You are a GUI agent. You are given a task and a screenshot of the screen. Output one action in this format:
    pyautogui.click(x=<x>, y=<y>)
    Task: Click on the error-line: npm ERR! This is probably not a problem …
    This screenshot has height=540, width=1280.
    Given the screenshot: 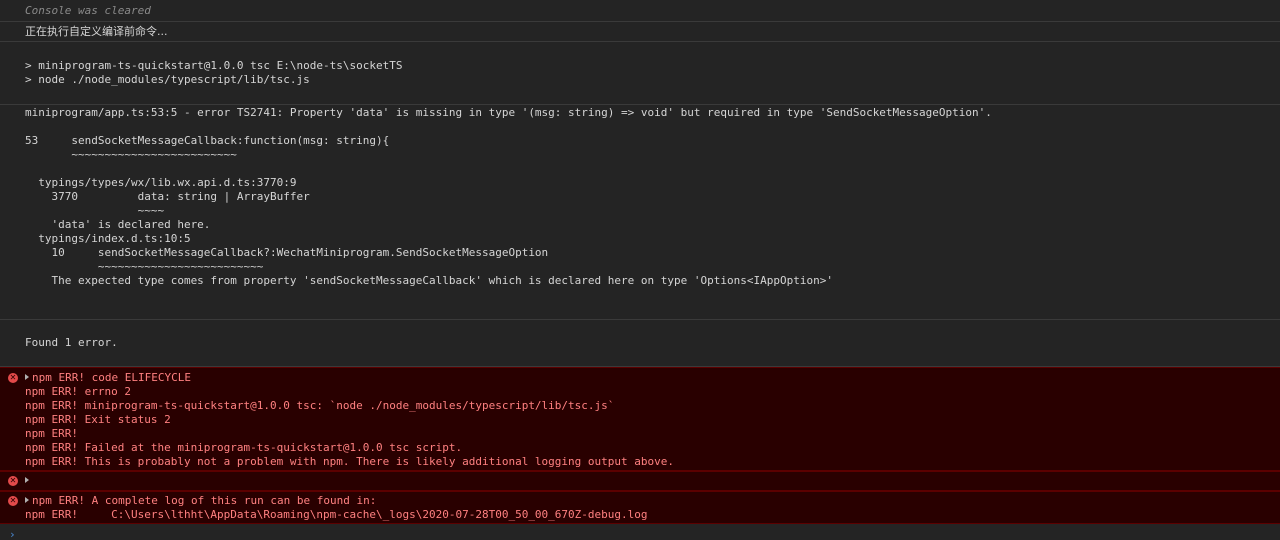 What is the action you would take?
    pyautogui.click(x=350, y=461)
    